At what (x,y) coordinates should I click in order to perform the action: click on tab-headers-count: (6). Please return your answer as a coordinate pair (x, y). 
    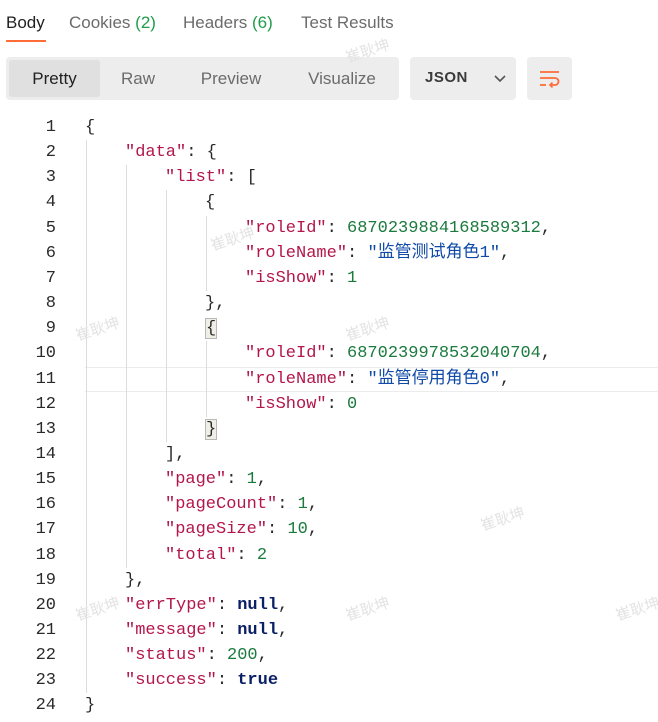
    Looking at the image, I should click on (262, 22).